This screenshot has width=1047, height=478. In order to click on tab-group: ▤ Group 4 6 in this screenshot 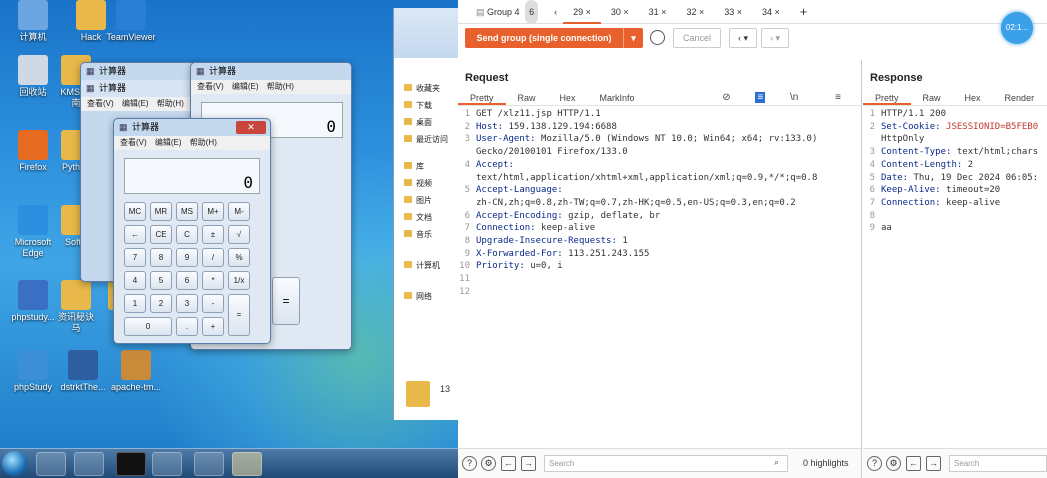, I will do `click(507, 12)`.